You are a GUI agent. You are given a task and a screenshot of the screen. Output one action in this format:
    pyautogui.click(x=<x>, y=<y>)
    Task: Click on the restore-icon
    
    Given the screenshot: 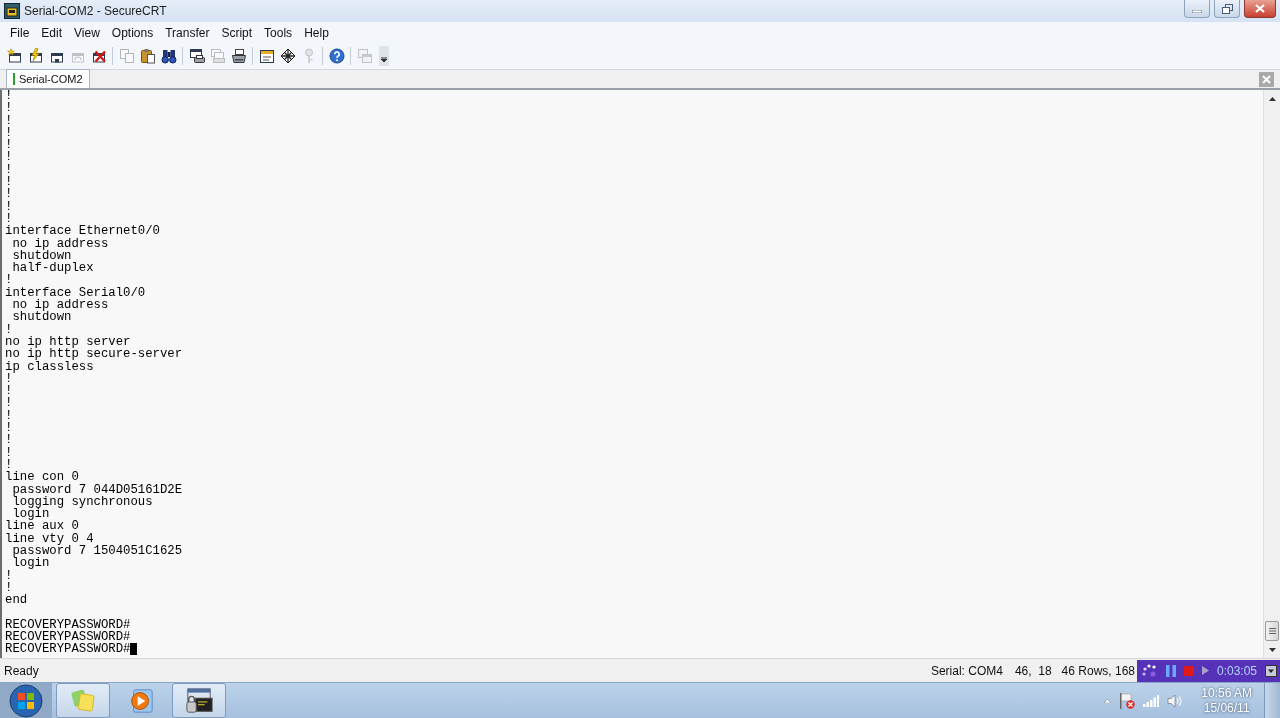 What is the action you would take?
    pyautogui.click(x=1227, y=8)
    